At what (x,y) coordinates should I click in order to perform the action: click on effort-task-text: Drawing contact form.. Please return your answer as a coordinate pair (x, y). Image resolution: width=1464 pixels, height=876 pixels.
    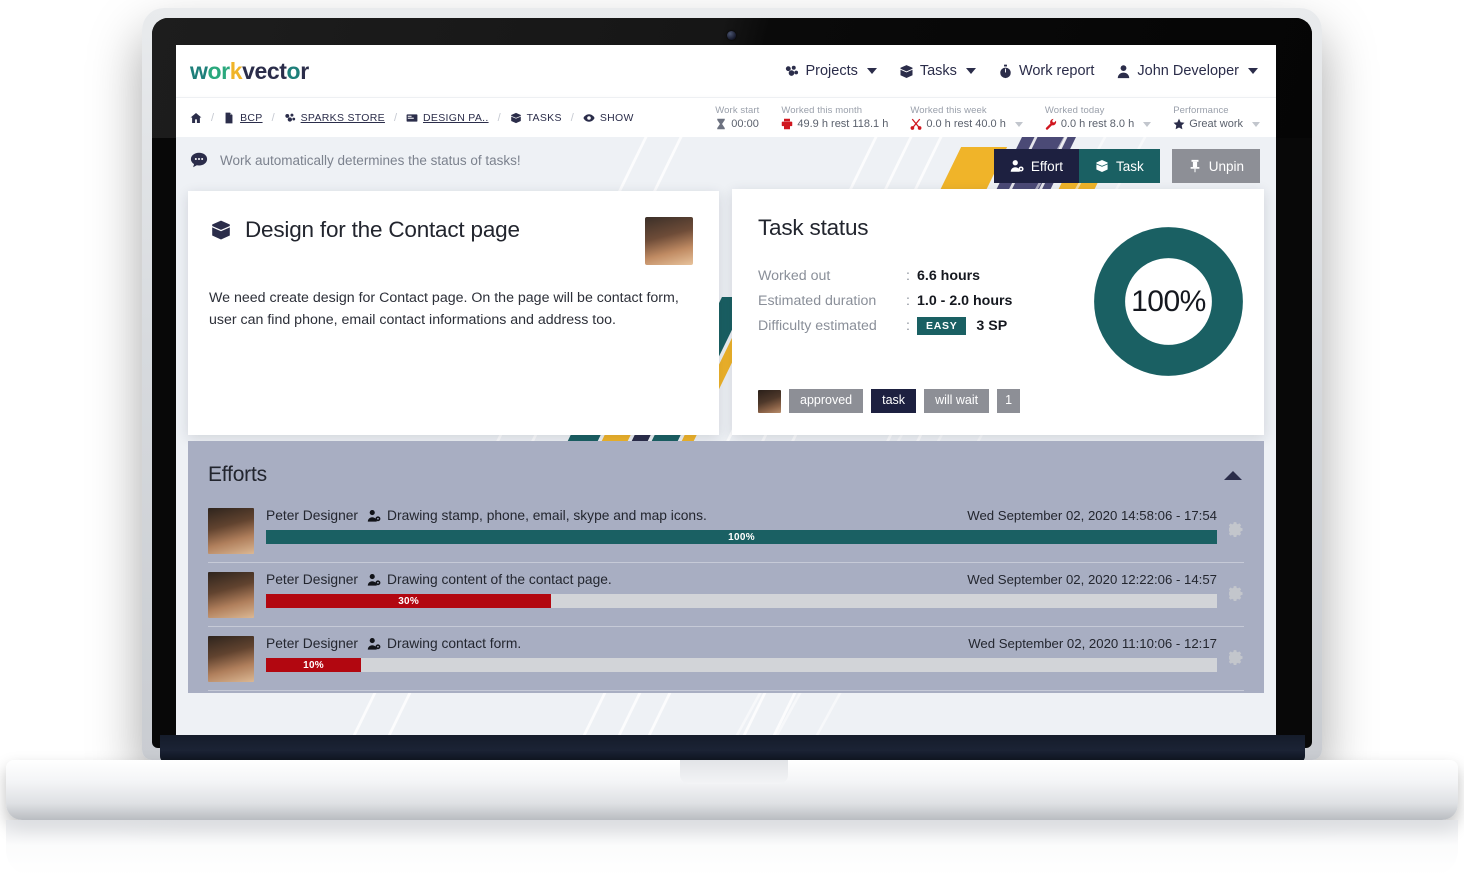
    Looking at the image, I should click on (454, 643).